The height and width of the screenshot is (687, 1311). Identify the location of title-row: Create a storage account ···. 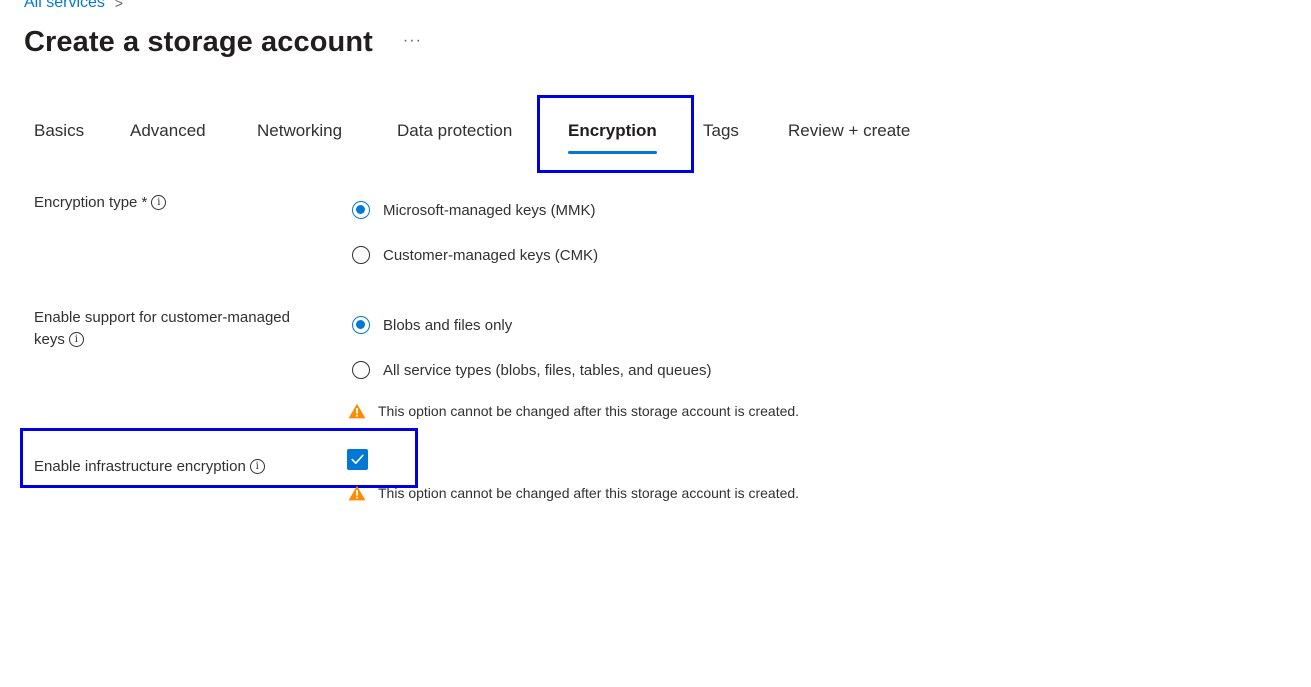
(223, 42).